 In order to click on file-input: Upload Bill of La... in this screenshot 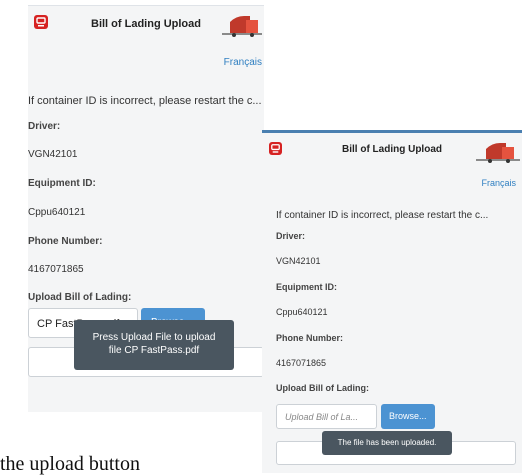, I will do `click(326, 416)`.